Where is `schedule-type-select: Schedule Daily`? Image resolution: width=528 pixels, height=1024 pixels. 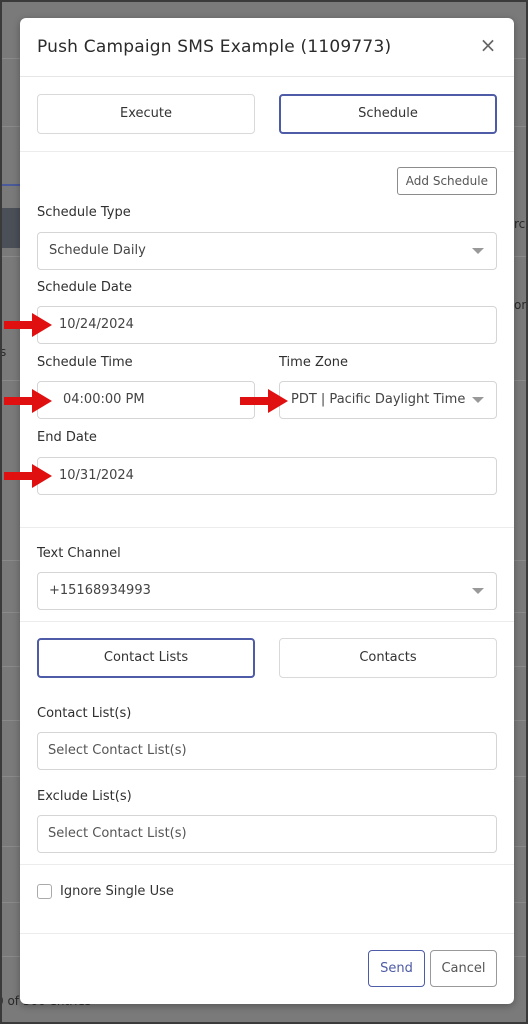
schedule-type-select: Schedule Daily is located at coordinates (267, 251).